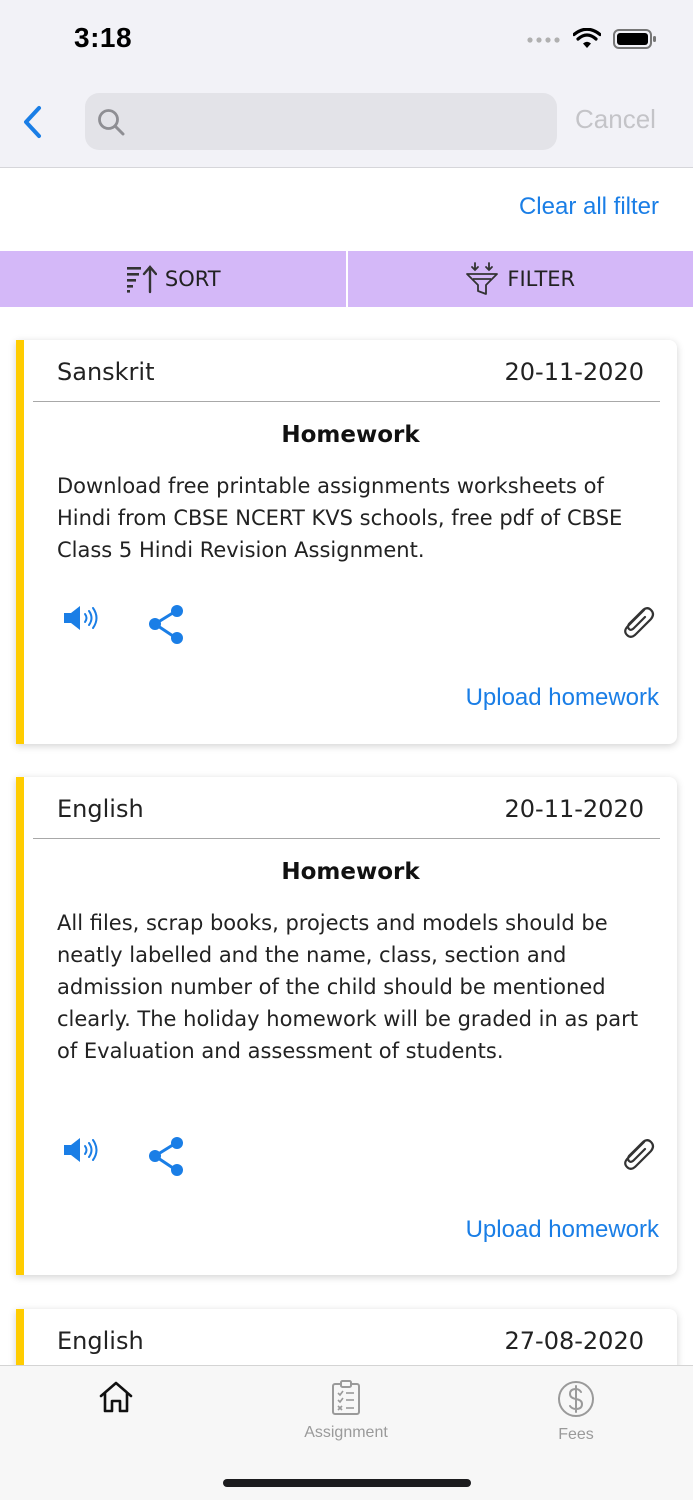  I want to click on filter-icon, so click(482, 278).